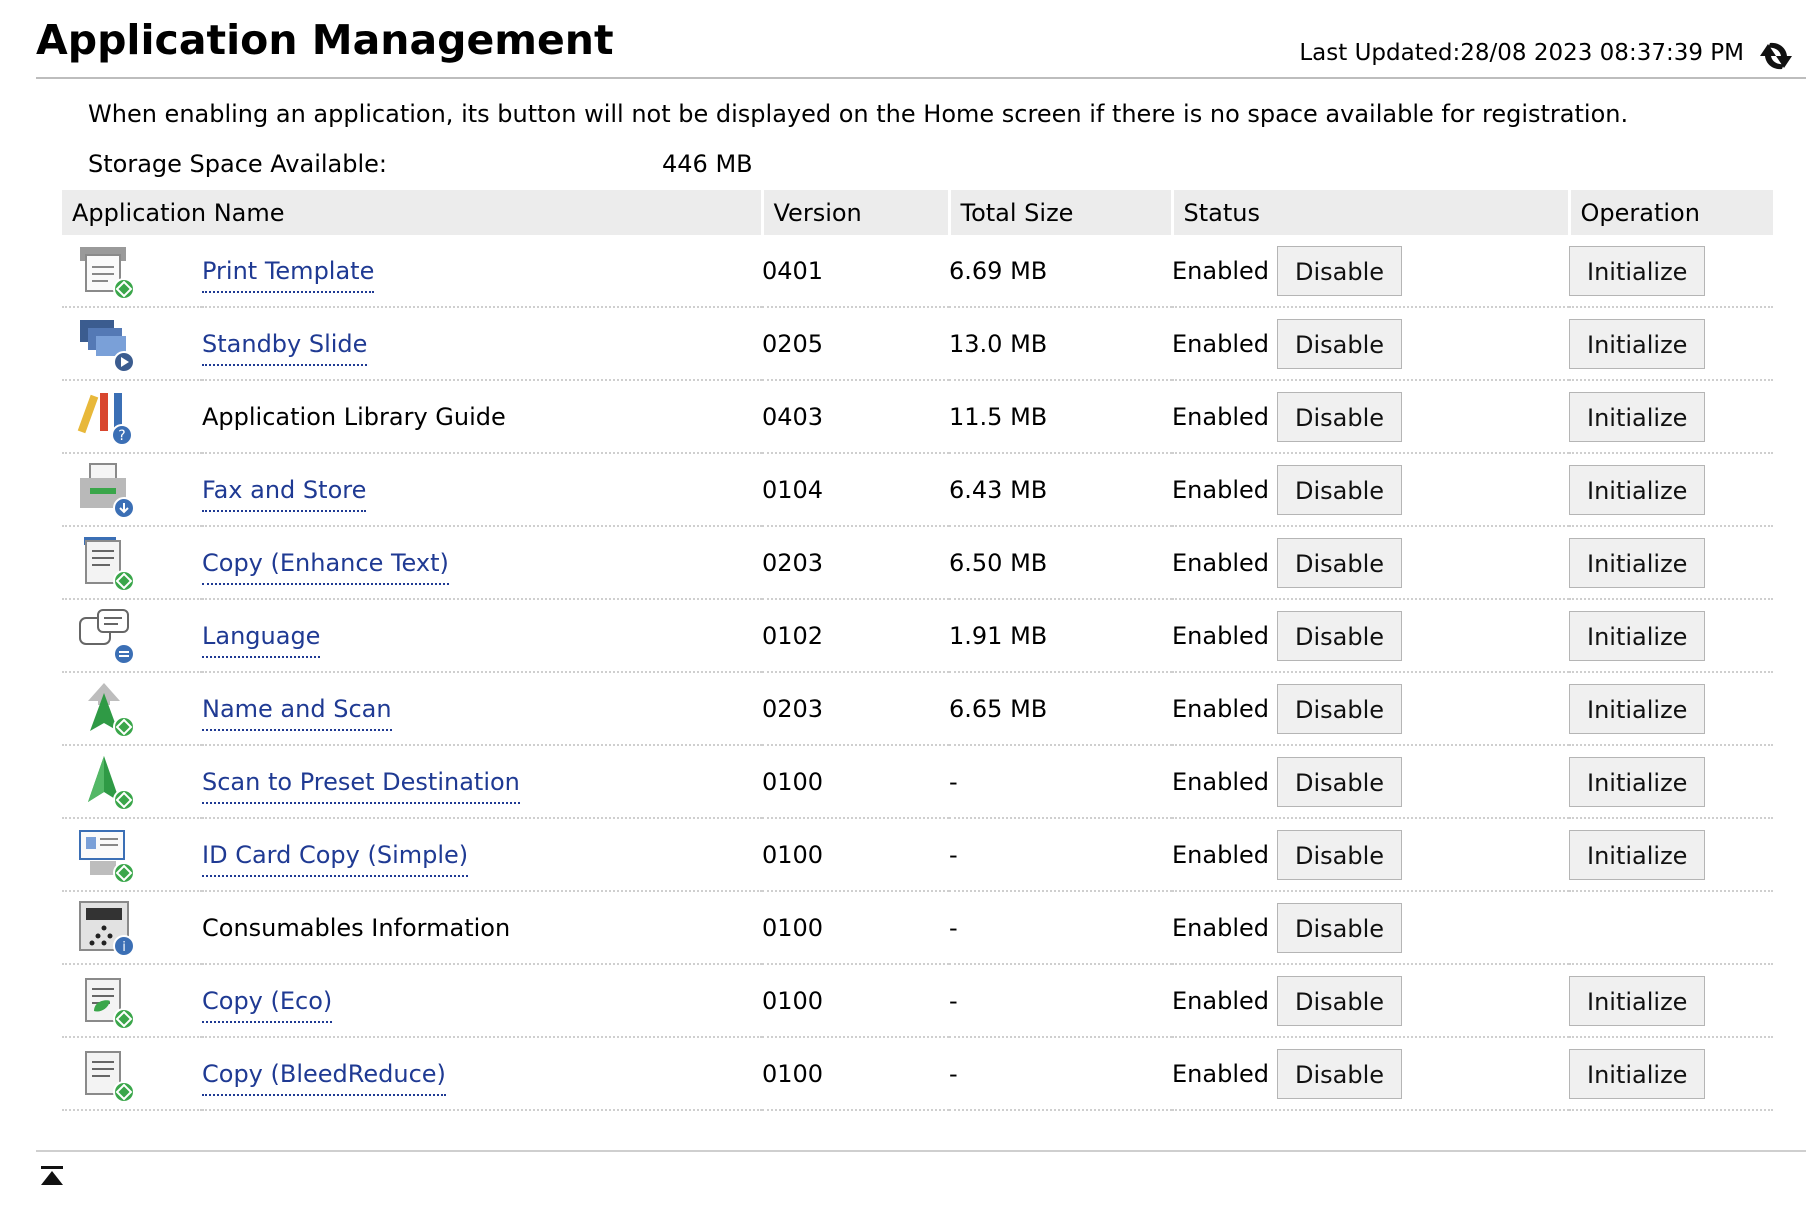 Image resolution: width=1812 pixels, height=1210 pixels. I want to click on app-name-cell: Copy (Eco), so click(482, 1001).